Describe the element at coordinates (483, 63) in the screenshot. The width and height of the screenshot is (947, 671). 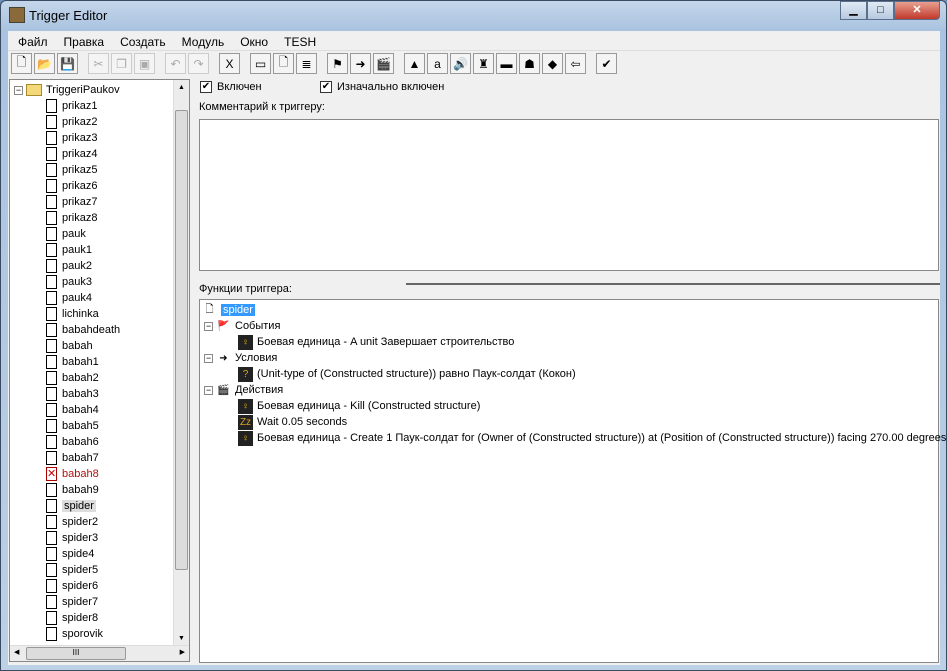
I see `object-editor-button: ♜` at that location.